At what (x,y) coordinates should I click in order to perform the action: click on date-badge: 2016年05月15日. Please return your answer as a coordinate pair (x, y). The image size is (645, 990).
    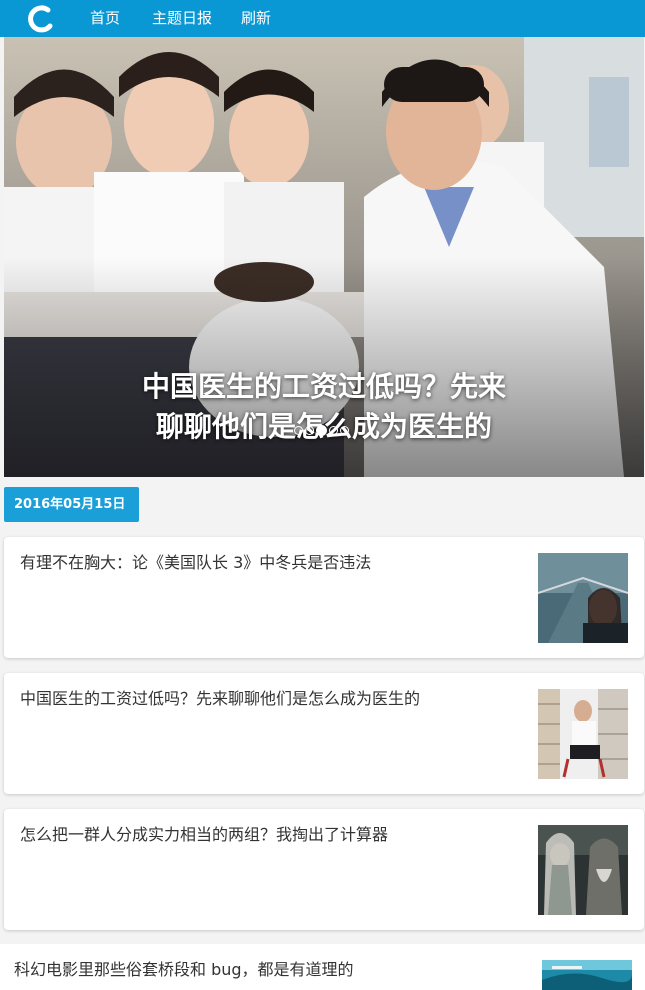
    Looking at the image, I should click on (71, 504).